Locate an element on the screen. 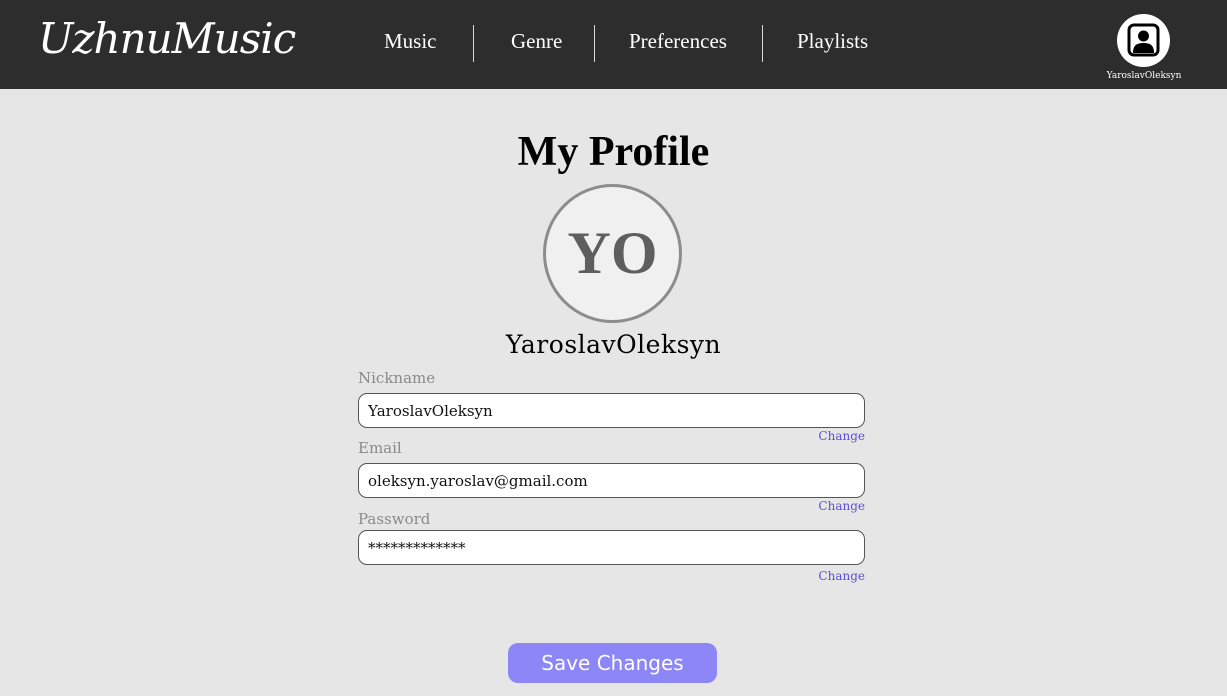 The width and height of the screenshot is (1227, 696). nav-item-playlists: Playlists is located at coordinates (832, 41).